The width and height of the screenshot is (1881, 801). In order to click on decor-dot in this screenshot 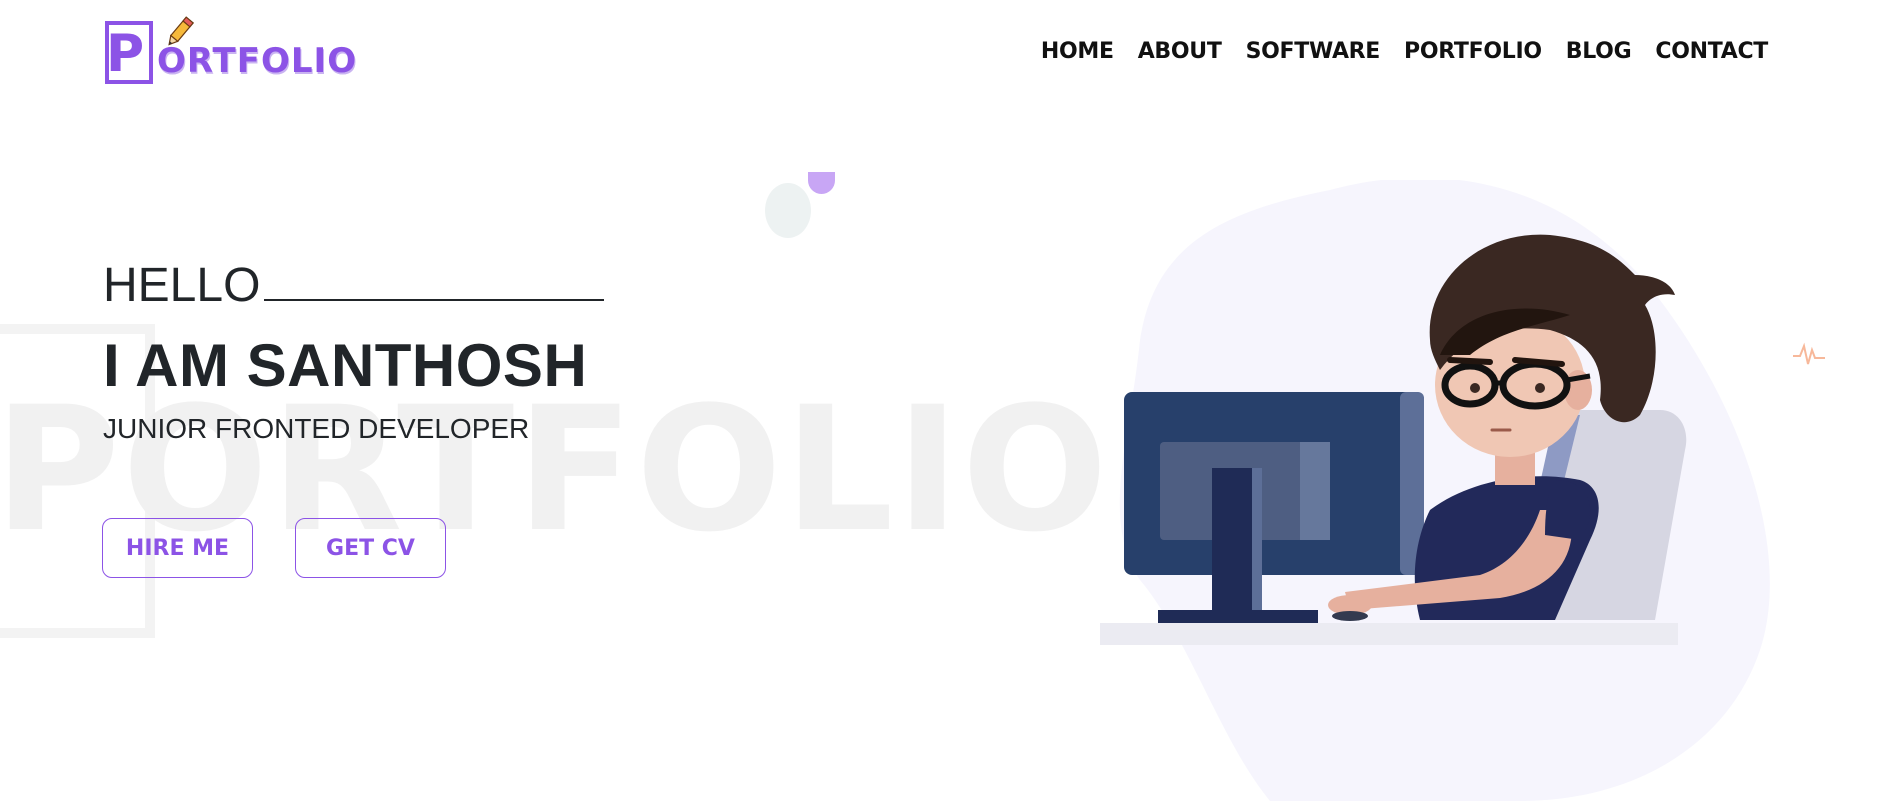, I will do `click(821, 183)`.